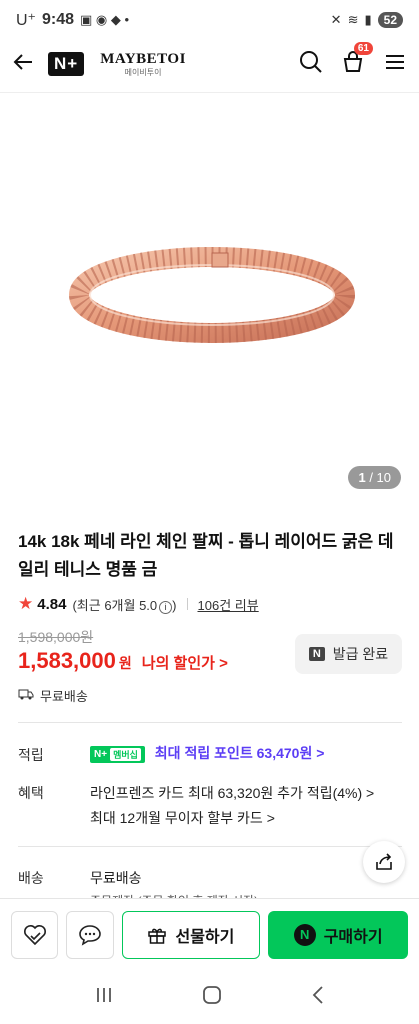 The image size is (419, 1024). I want to click on free-shipping-note: 무료배송, so click(53, 695).